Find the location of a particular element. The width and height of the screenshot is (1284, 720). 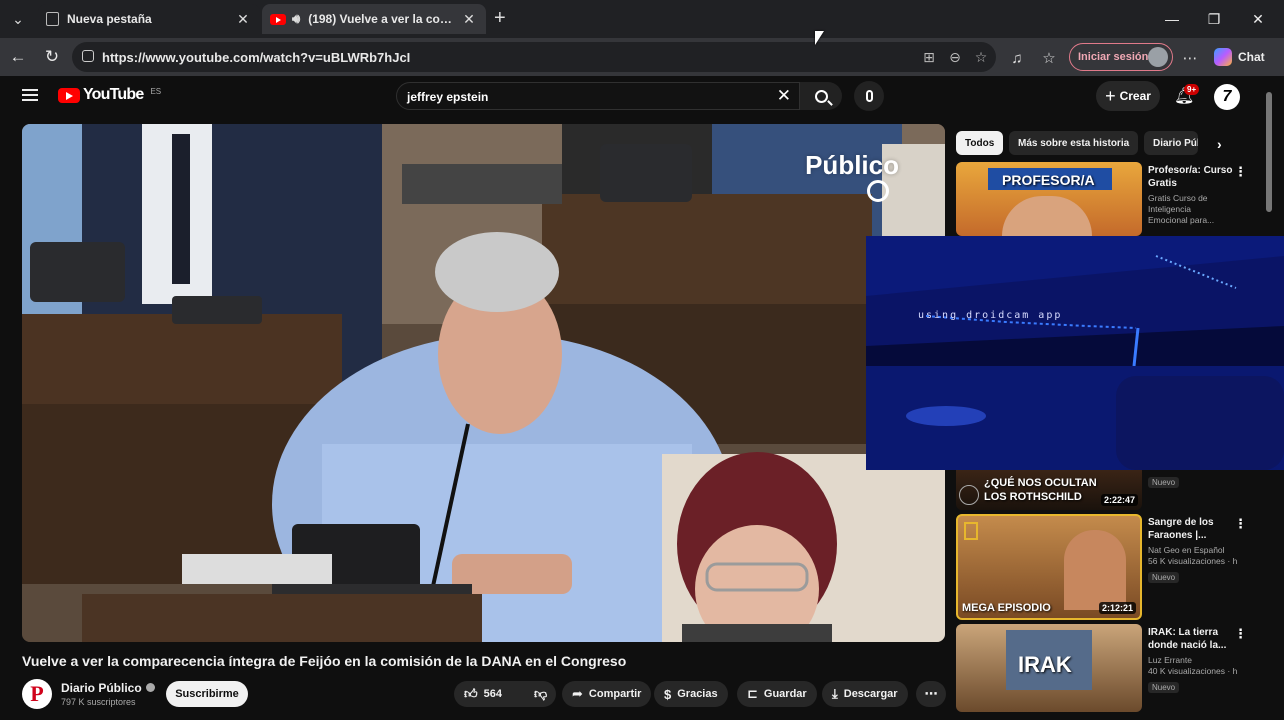

camera-frame is located at coordinates (1075, 353).